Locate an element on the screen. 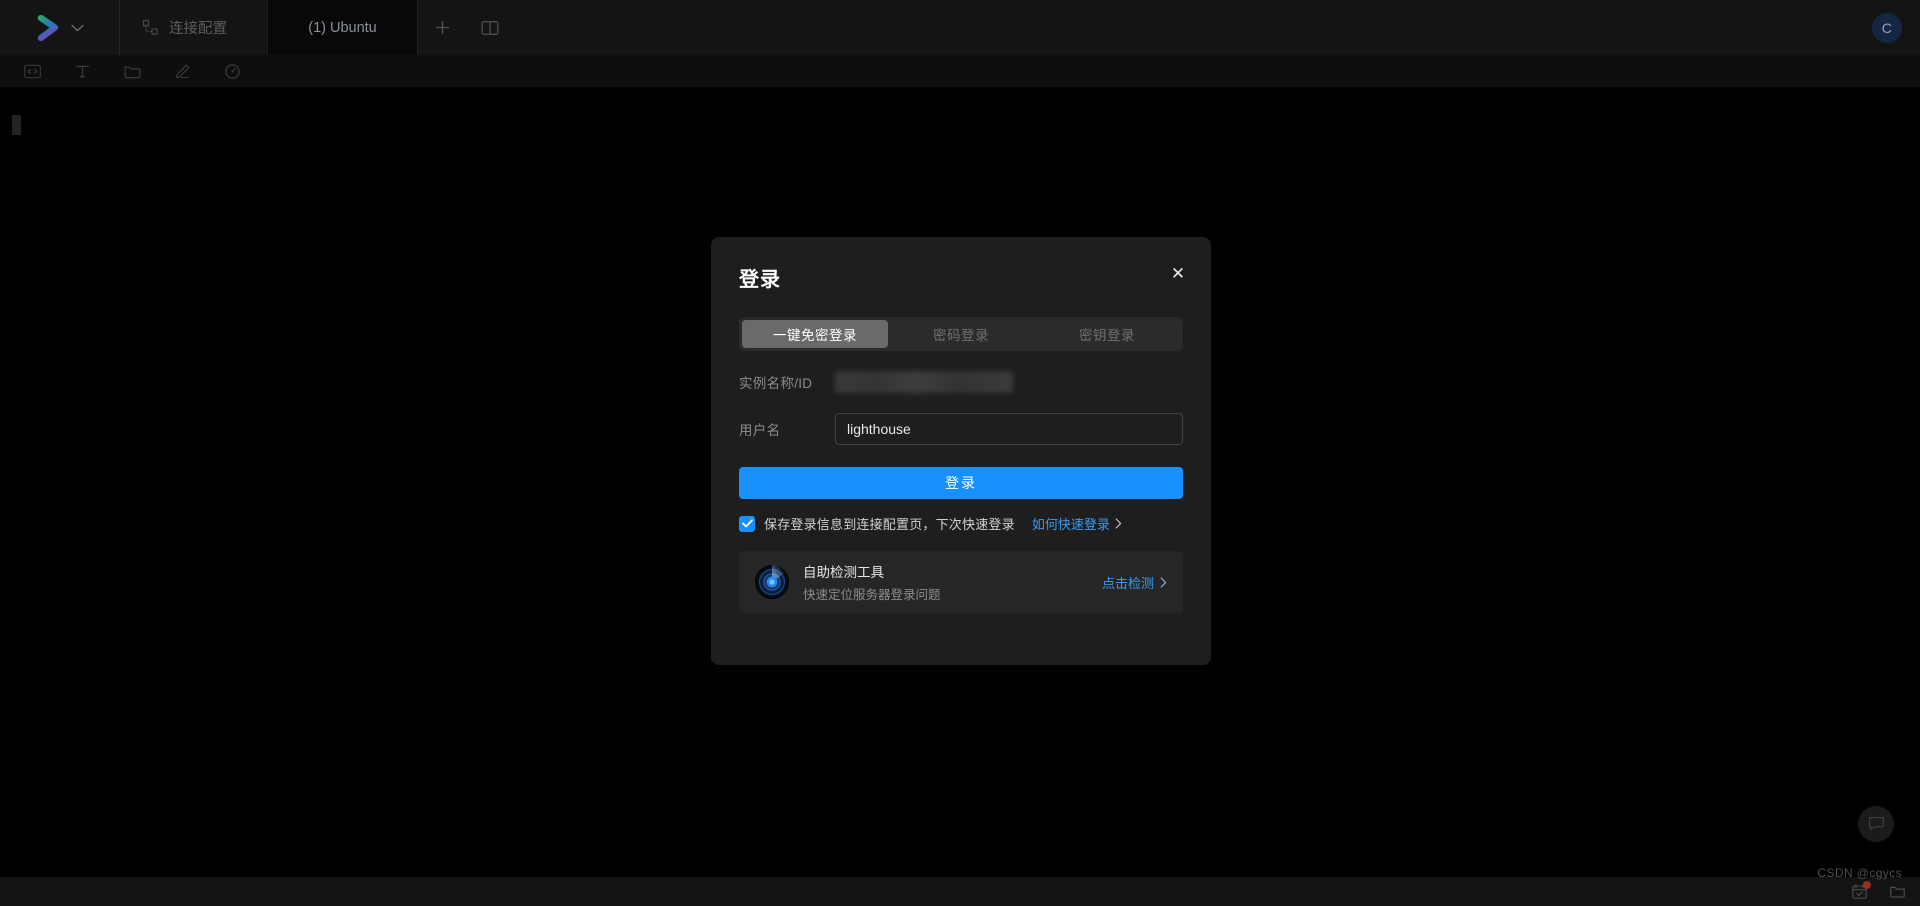 The image size is (1920, 906). tab-key-login: 密钥登录 is located at coordinates (1107, 334).